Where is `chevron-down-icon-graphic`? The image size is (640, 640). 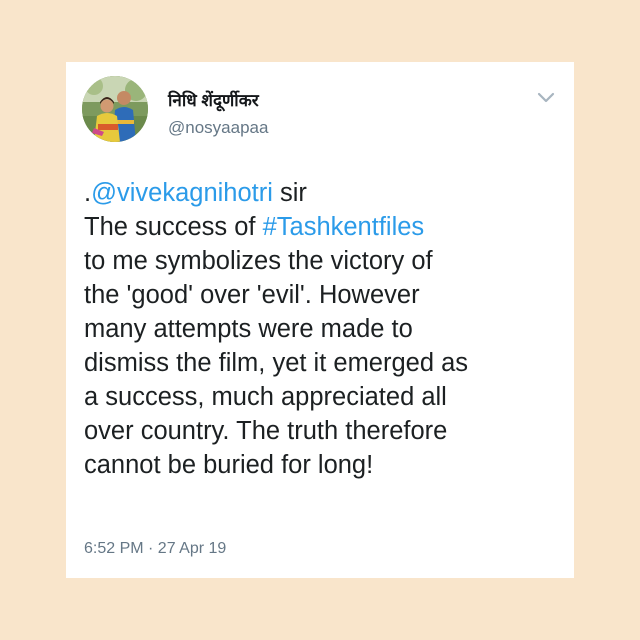
chevron-down-icon-graphic is located at coordinates (546, 97).